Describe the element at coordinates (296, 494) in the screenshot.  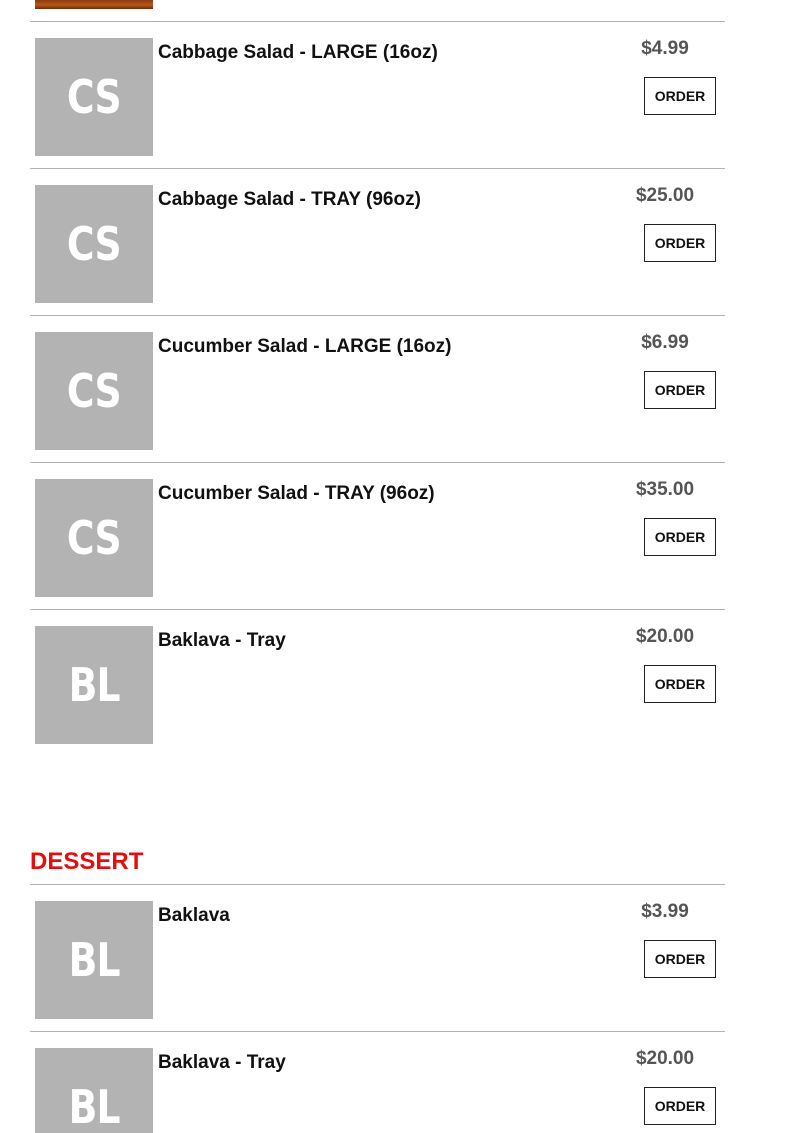
I see `item-name: Cucumber Salad - TRAY (96oz)` at that location.